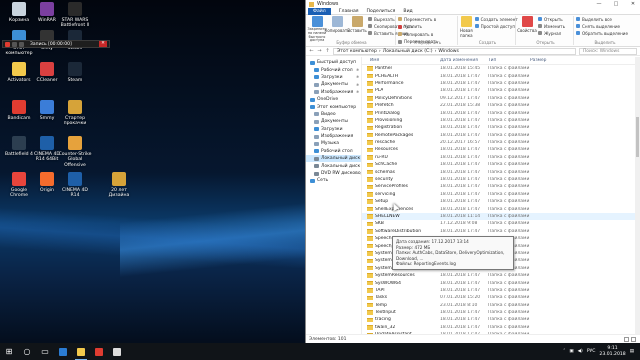 The image size is (640, 360). I want to click on table-row: TAPI 18.01.2018 17:47 Папка с файлами, so click(501, 290).